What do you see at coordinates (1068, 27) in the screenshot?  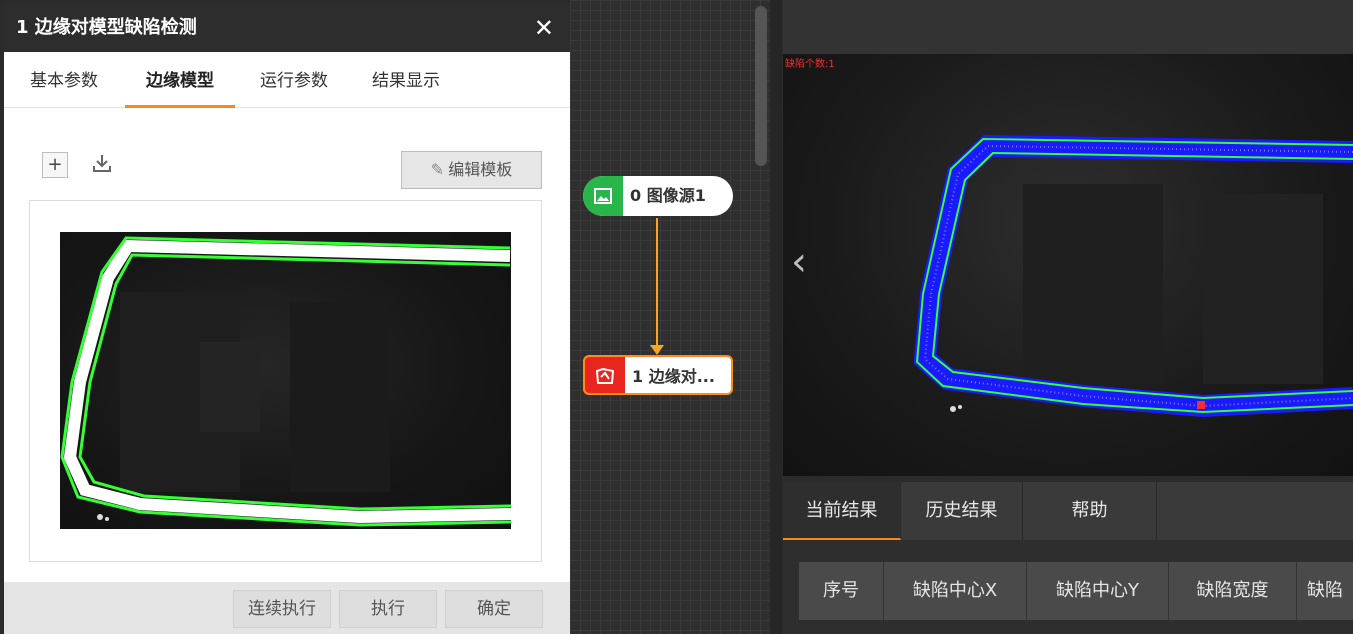 I see `viewer-header` at bounding box center [1068, 27].